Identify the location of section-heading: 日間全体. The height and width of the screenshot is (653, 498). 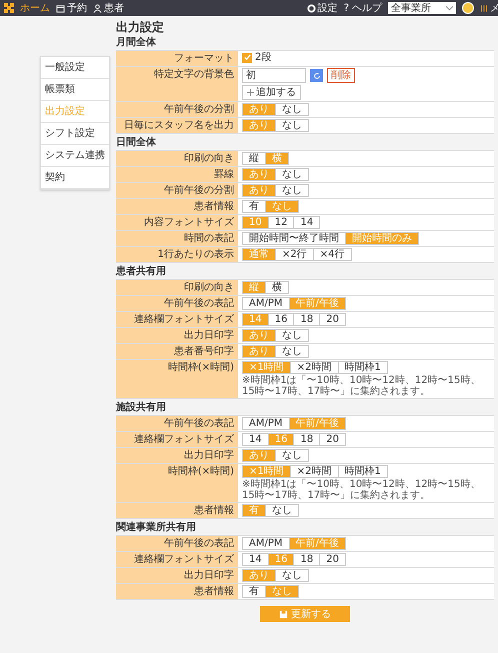
(136, 142).